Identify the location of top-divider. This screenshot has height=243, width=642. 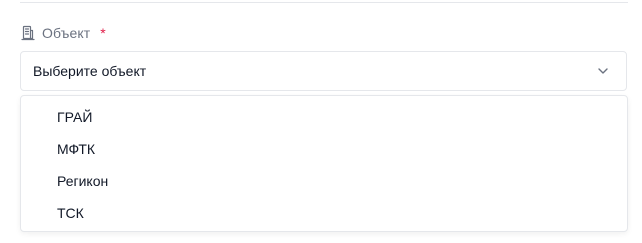
(324, 2).